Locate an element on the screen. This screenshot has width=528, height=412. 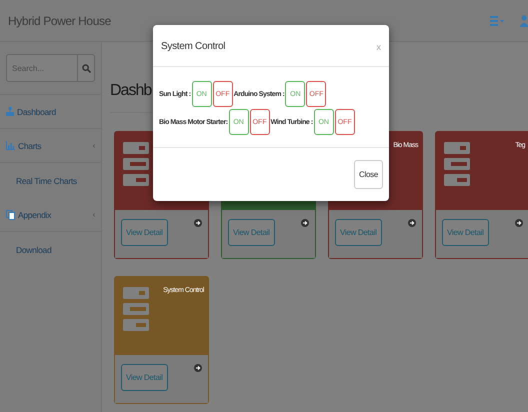
sidebar-subitem: Download is located at coordinates (50, 249).